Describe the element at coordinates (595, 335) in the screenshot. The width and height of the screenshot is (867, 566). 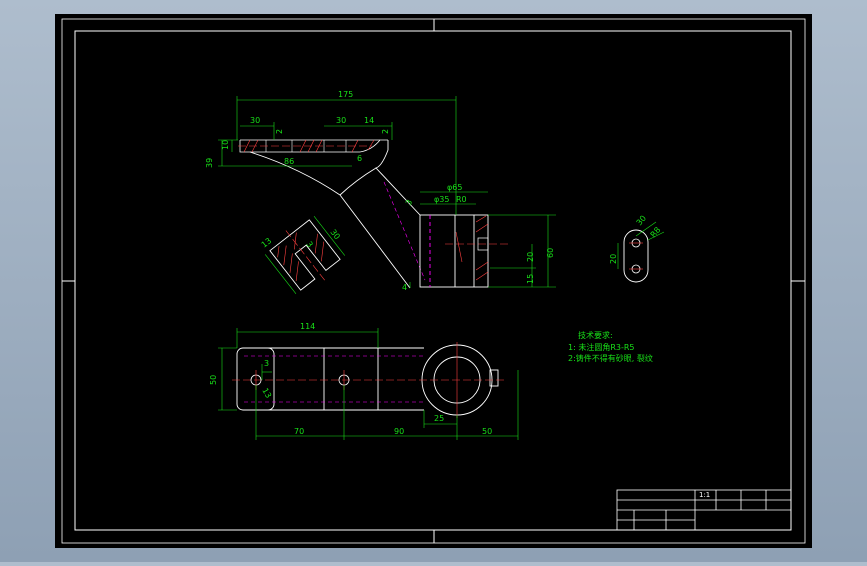
I see `notes-title: 技术要求:` at that location.